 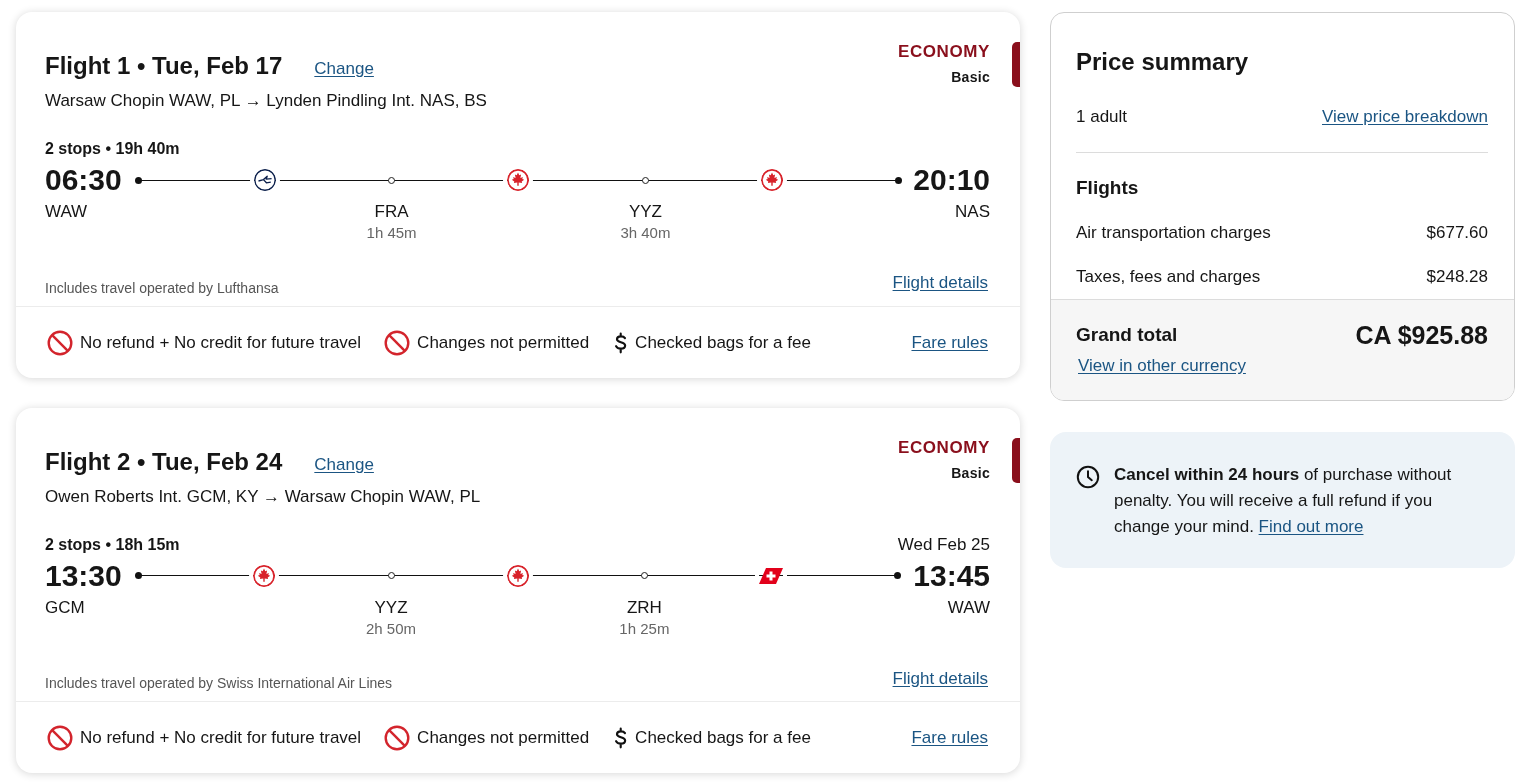 What do you see at coordinates (1168, 276) in the screenshot?
I see `charge-label: Taxes, fees and charges` at bounding box center [1168, 276].